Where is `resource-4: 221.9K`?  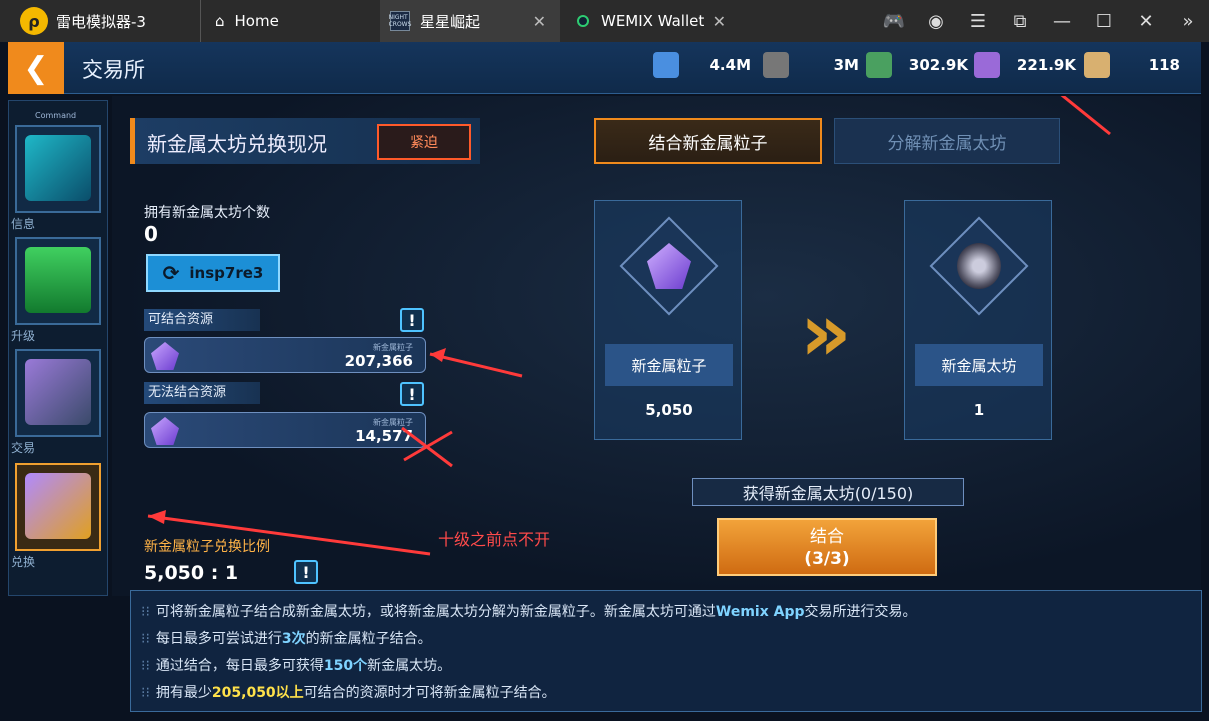 resource-4: 221.9K is located at coordinates (1027, 65).